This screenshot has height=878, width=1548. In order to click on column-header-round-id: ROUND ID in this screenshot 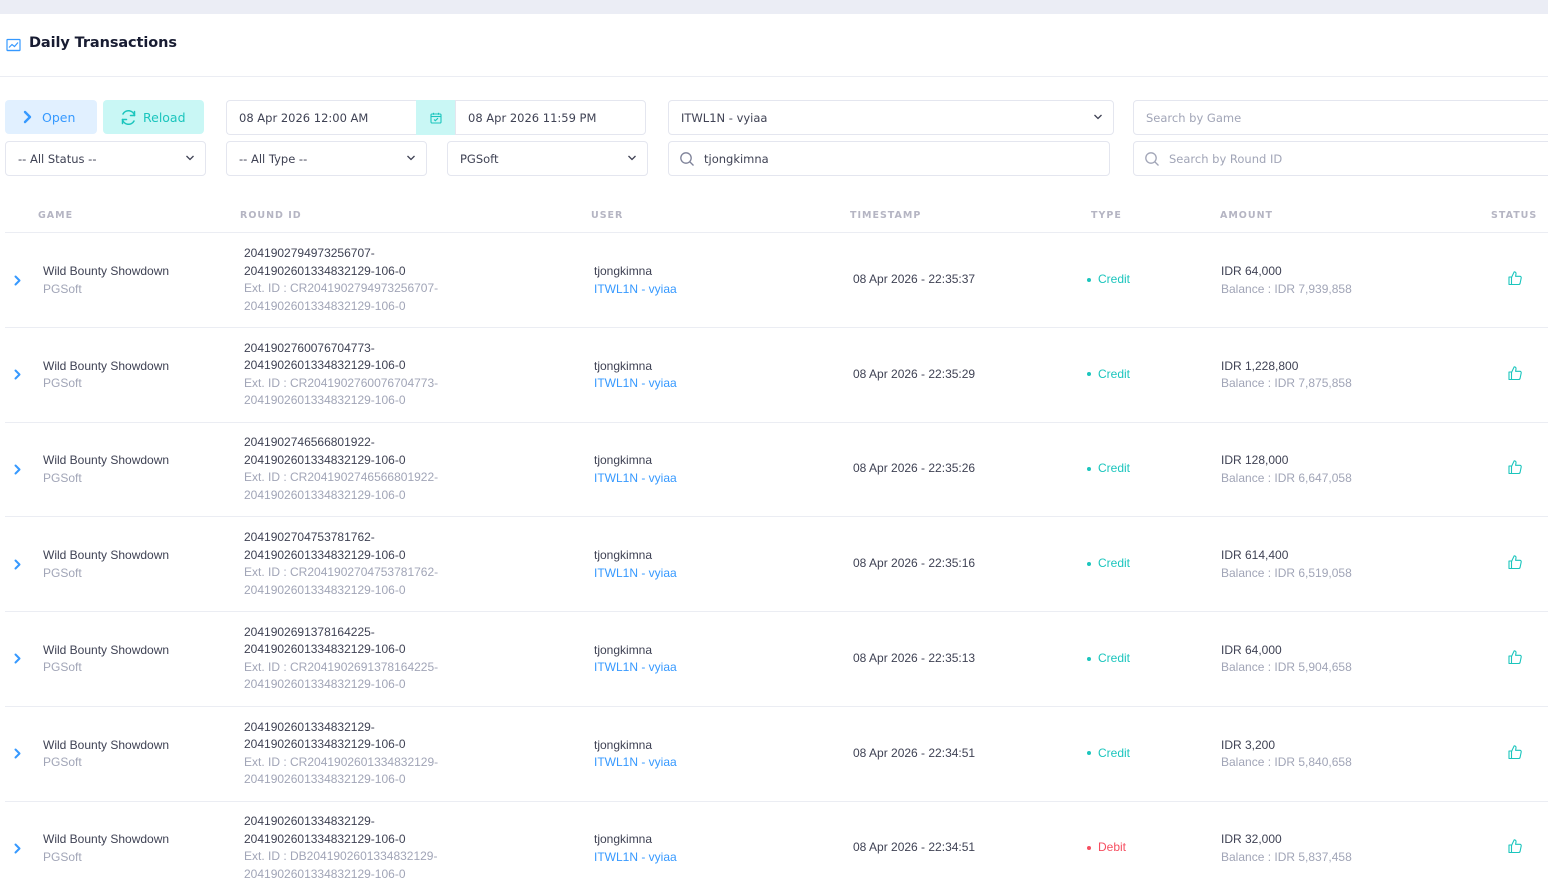, I will do `click(271, 215)`.